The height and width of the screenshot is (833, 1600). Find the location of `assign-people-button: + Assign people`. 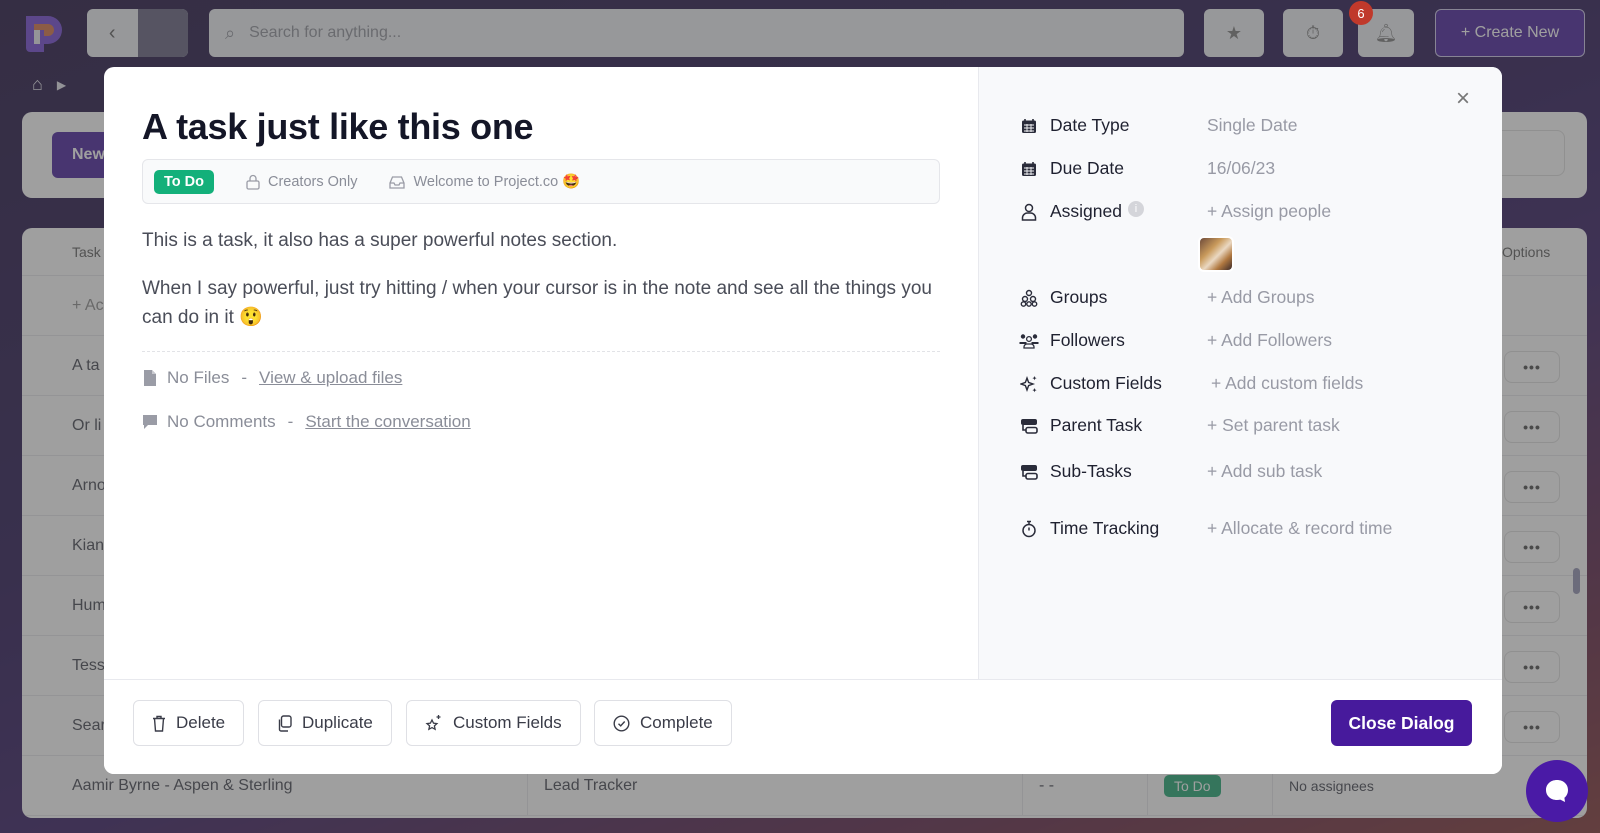

assign-people-button: + Assign people is located at coordinates (1269, 211).